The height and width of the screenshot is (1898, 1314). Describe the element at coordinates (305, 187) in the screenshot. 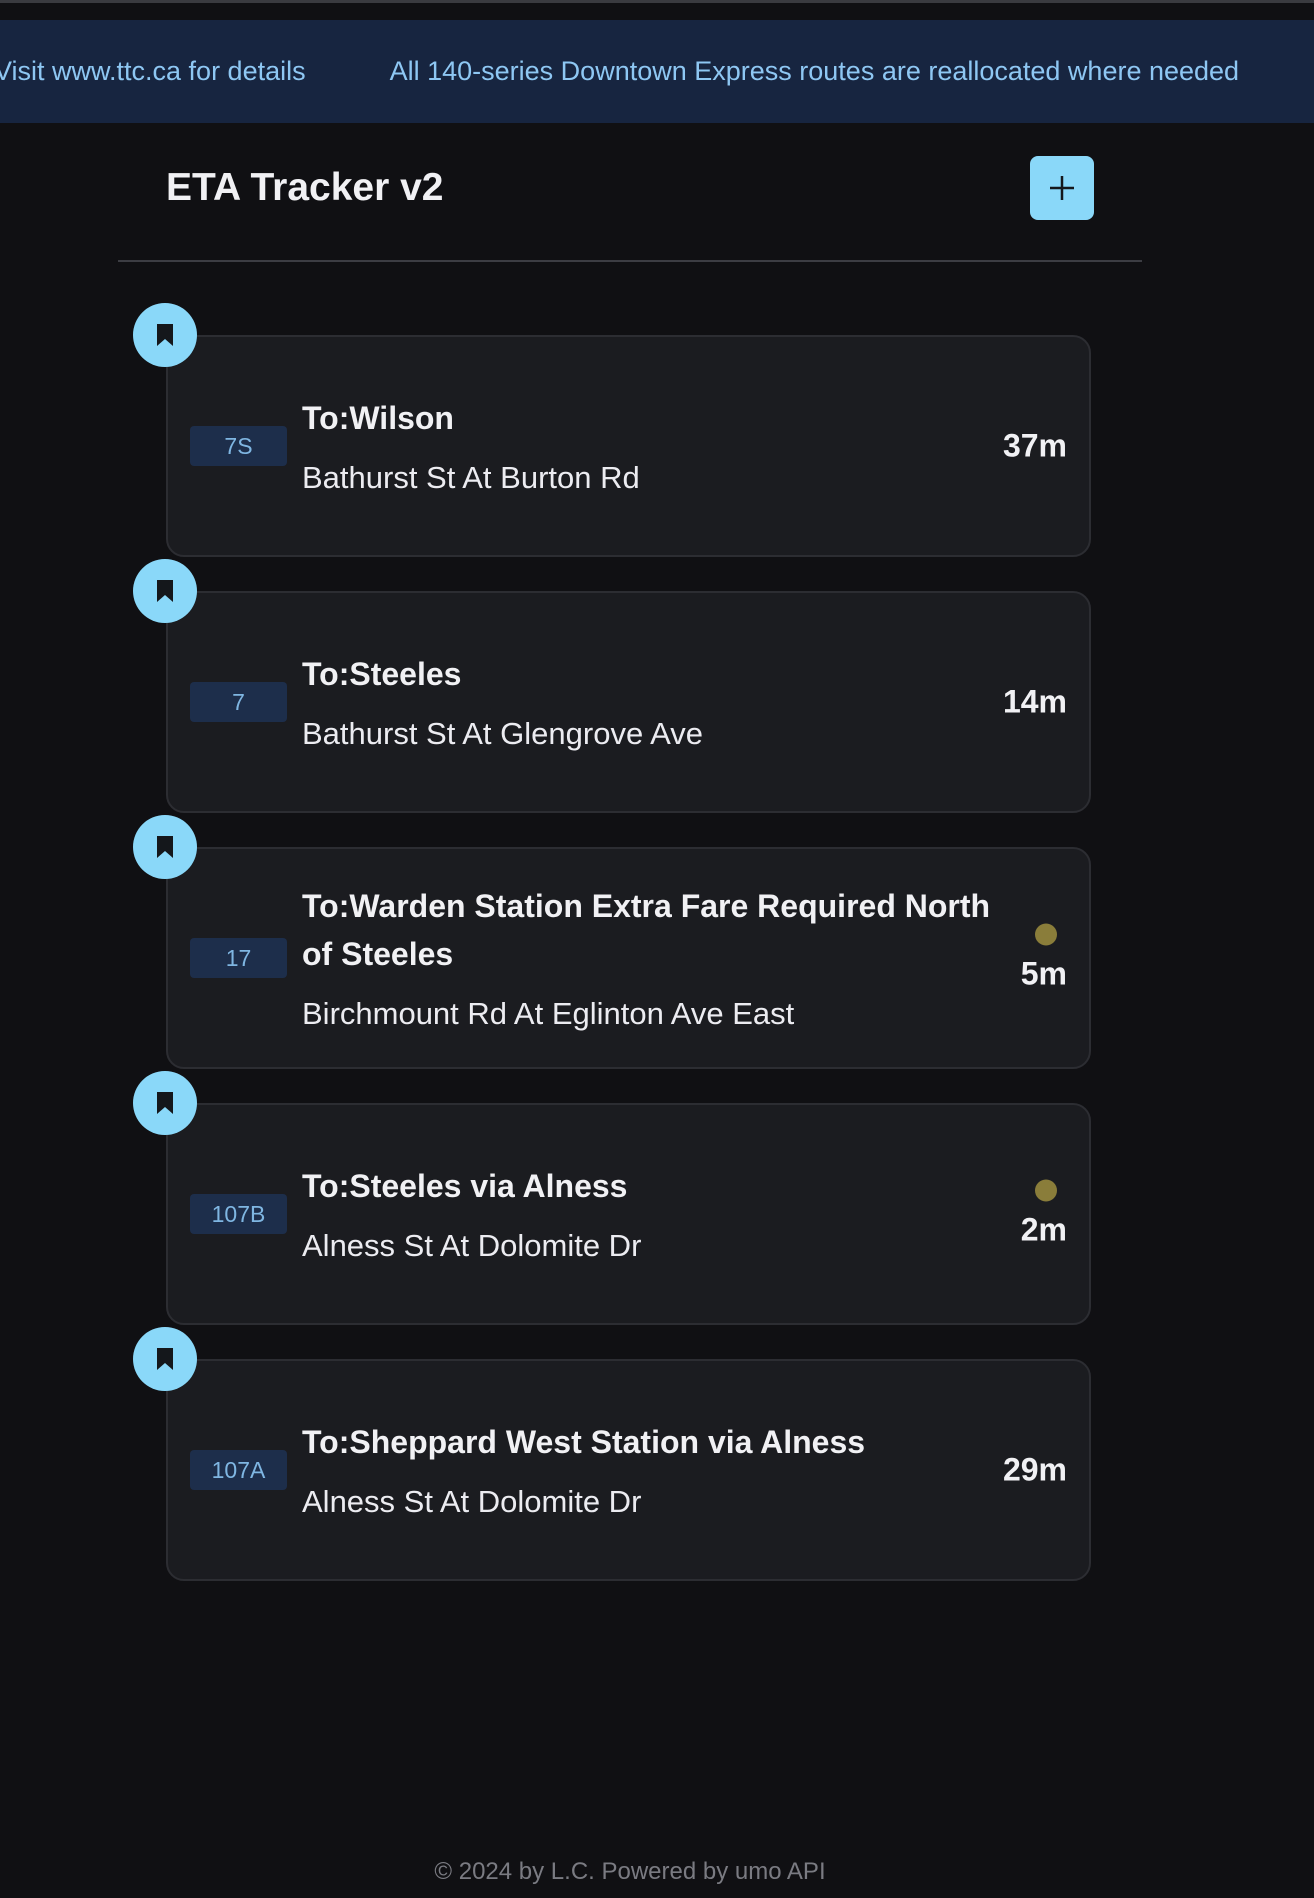

I see `page-title: ETA Tracker v2` at that location.